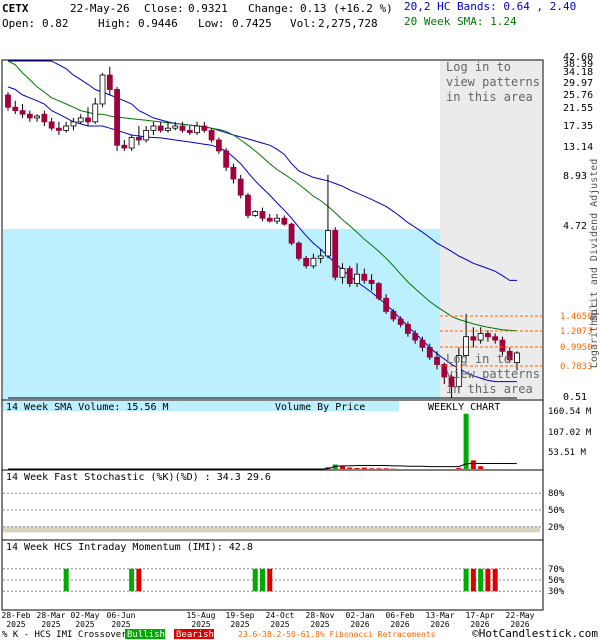 The image size is (600, 640). I want to click on price-tick-label: 21.55, so click(578, 108).